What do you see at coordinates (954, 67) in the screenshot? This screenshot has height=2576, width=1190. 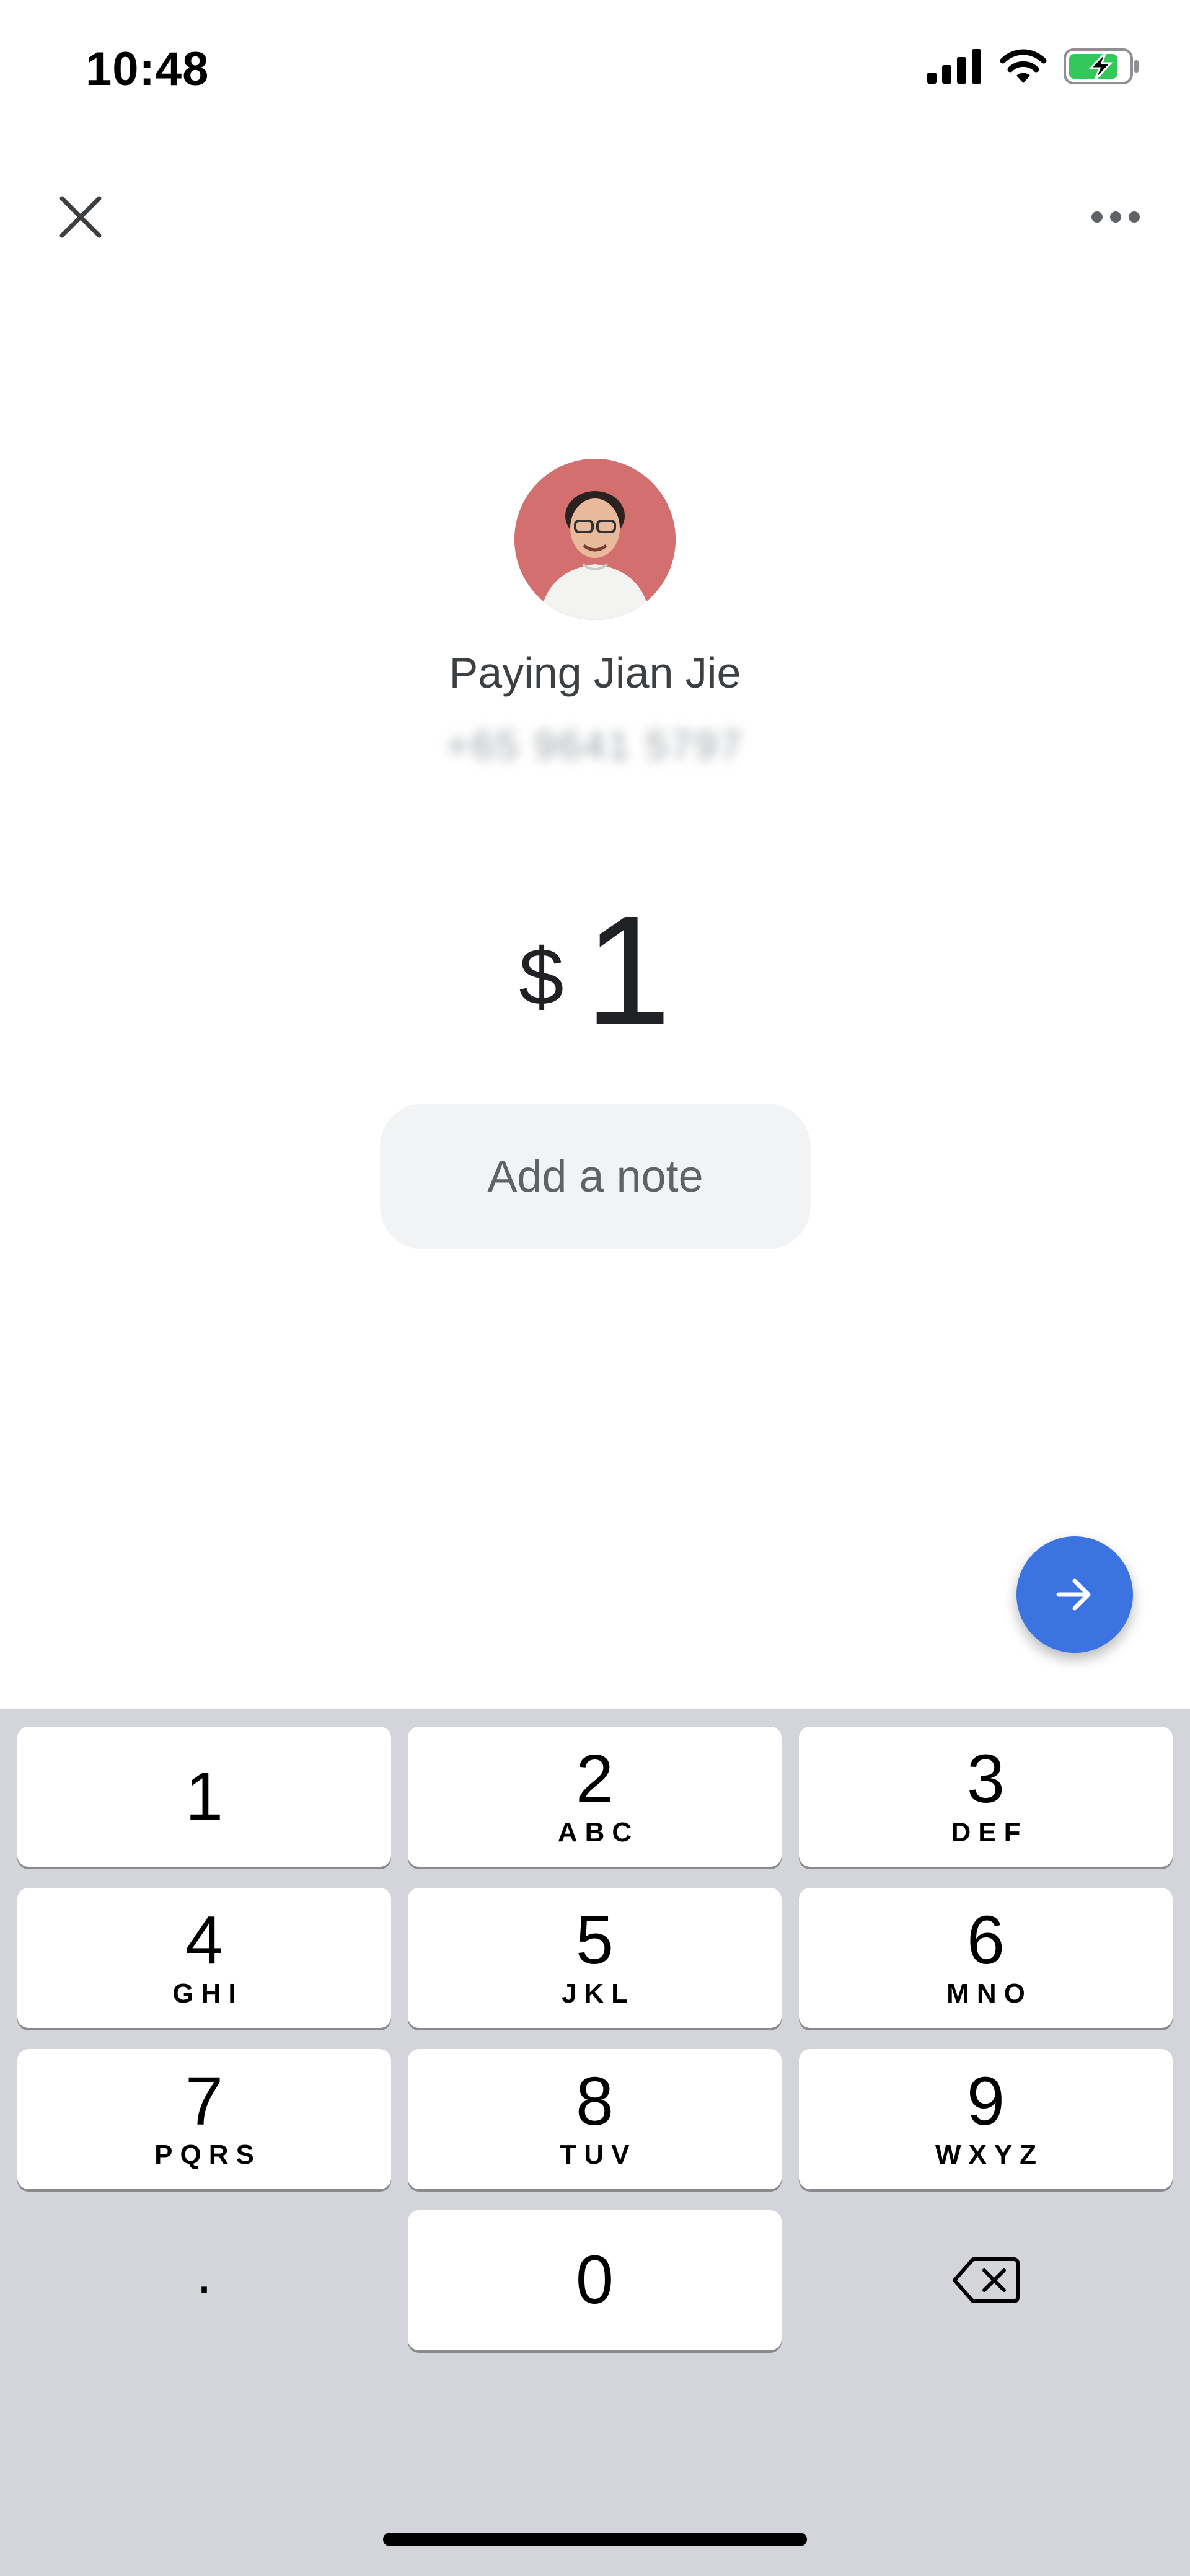 I see `signal-icon` at bounding box center [954, 67].